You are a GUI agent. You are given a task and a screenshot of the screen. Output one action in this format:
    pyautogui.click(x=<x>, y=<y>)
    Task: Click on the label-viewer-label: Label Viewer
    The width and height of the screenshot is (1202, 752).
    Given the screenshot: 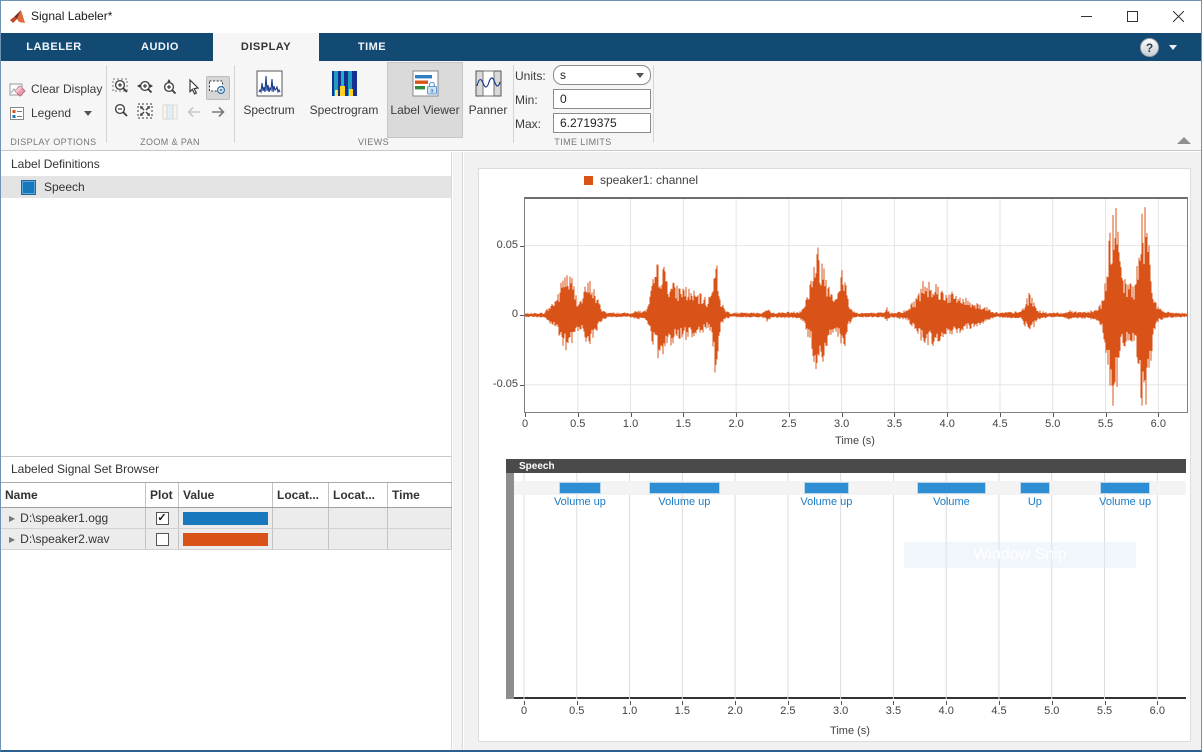 What is the action you would take?
    pyautogui.click(x=425, y=110)
    